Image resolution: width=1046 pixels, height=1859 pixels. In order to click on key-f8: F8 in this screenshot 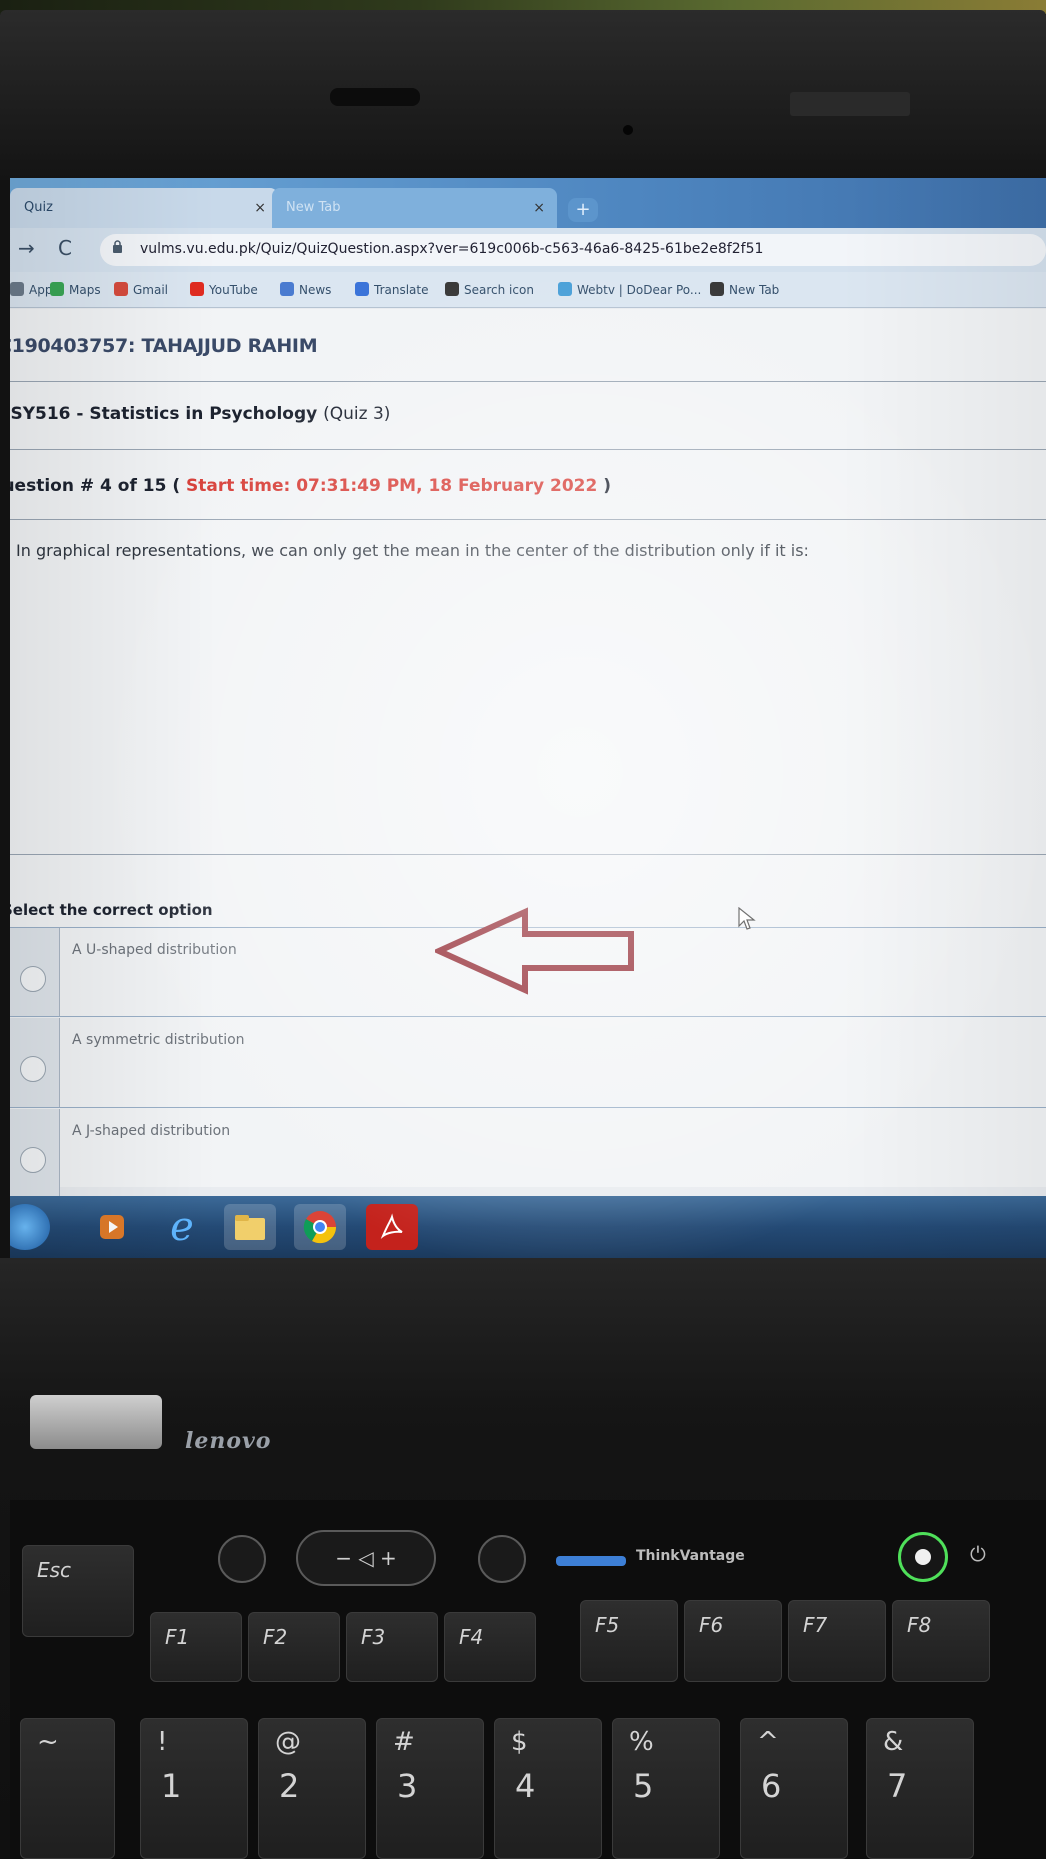, I will do `click(941, 1641)`.